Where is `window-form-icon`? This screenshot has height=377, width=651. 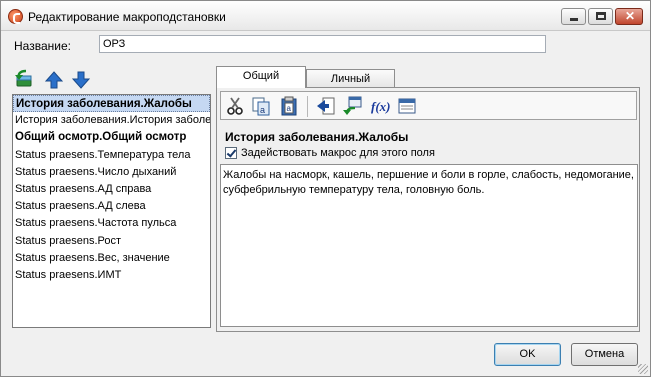
window-form-icon is located at coordinates (407, 106).